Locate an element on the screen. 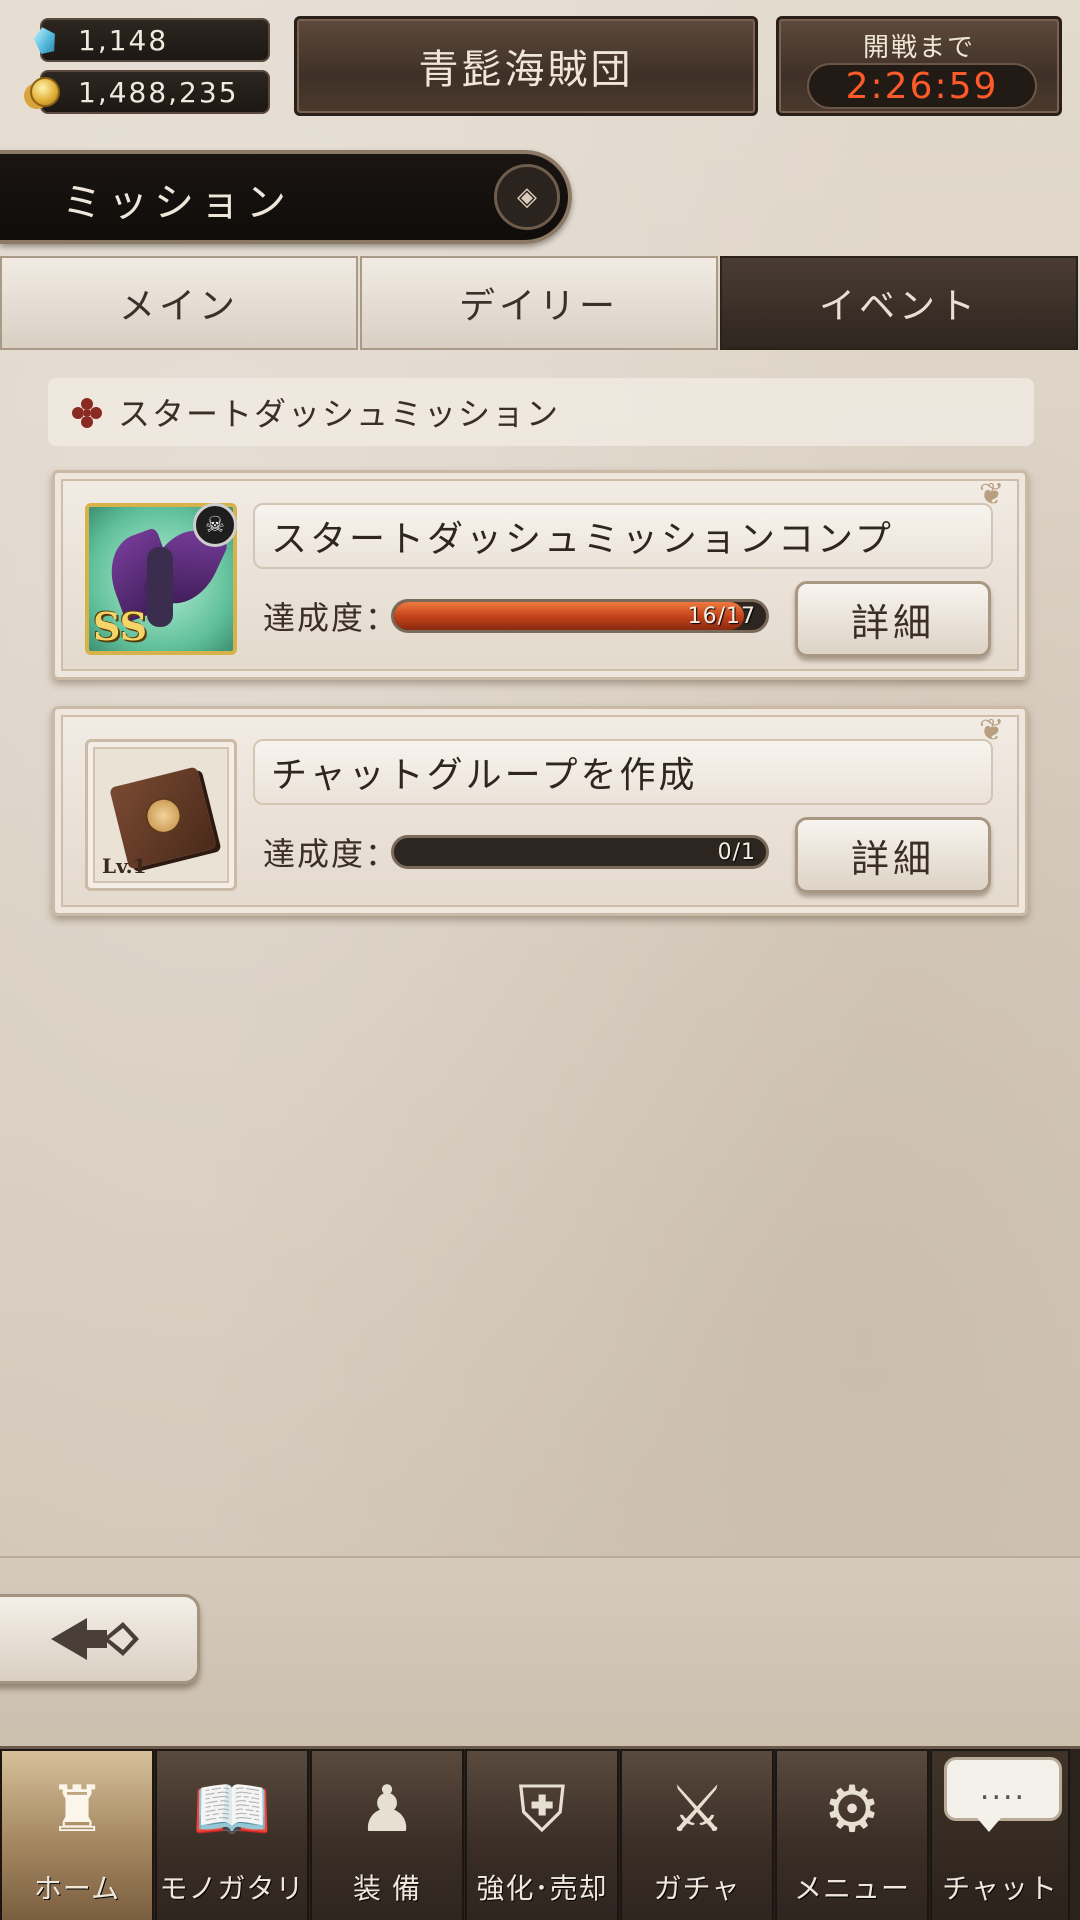  tab-daily: デイリー is located at coordinates (539, 303).